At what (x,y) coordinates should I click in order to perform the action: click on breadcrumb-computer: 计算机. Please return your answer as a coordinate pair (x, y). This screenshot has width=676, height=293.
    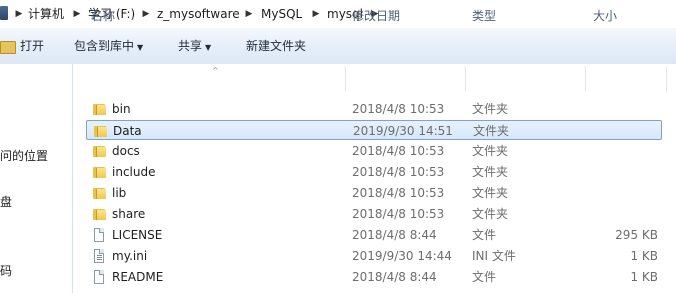
    Looking at the image, I should click on (46, 14).